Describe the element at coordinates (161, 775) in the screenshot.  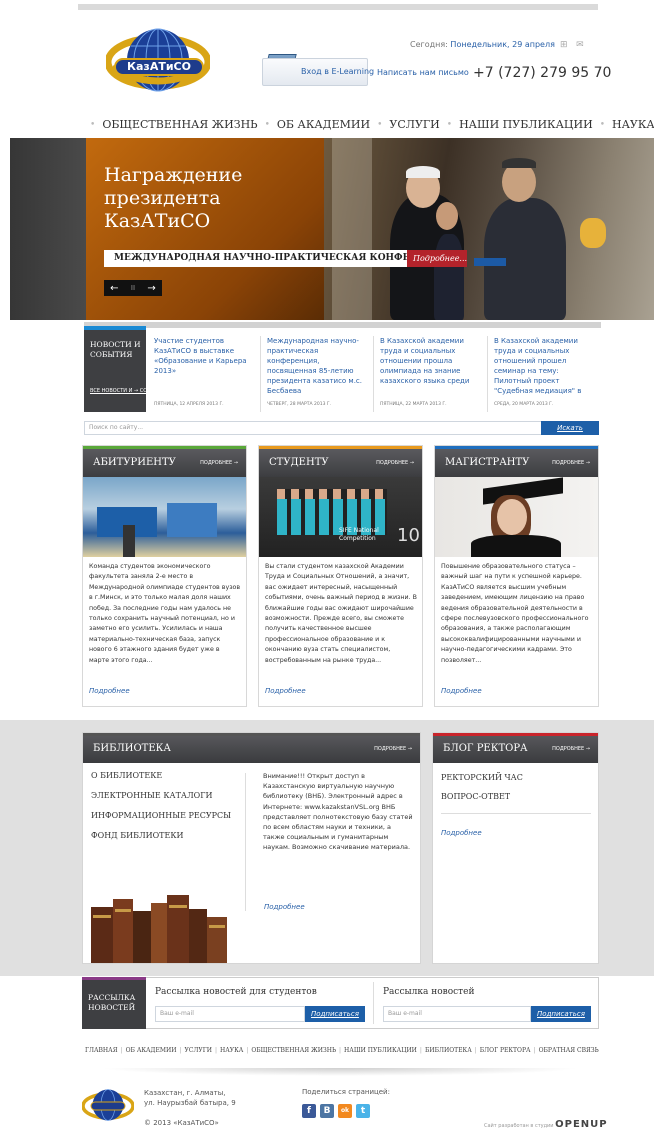
I see `library-menu-item: О БИБЛИОТЕКЕ` at that location.